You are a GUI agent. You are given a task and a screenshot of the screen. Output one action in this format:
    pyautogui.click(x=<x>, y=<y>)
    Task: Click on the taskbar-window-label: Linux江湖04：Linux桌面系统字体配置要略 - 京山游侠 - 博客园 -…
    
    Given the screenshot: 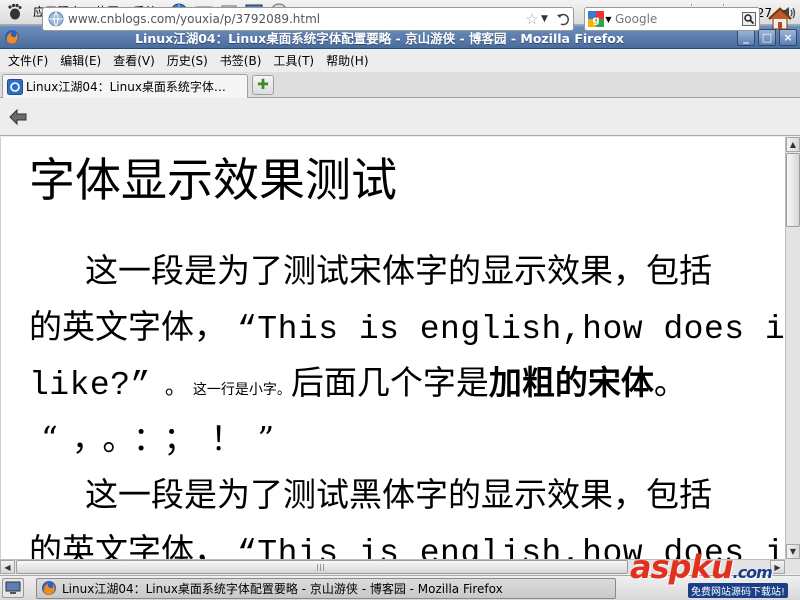 What is the action you would take?
    pyautogui.click(x=282, y=588)
    